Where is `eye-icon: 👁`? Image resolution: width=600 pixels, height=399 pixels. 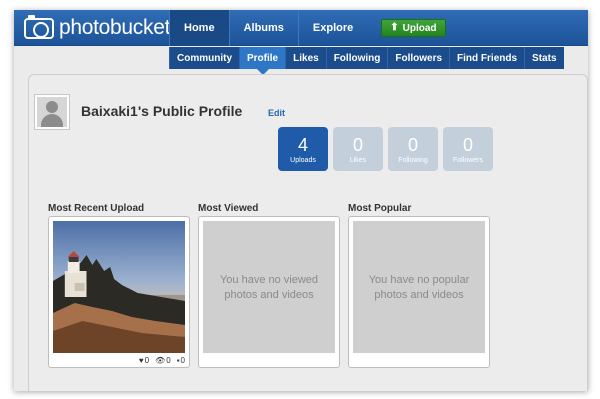 eye-icon: 👁 is located at coordinates (160, 360).